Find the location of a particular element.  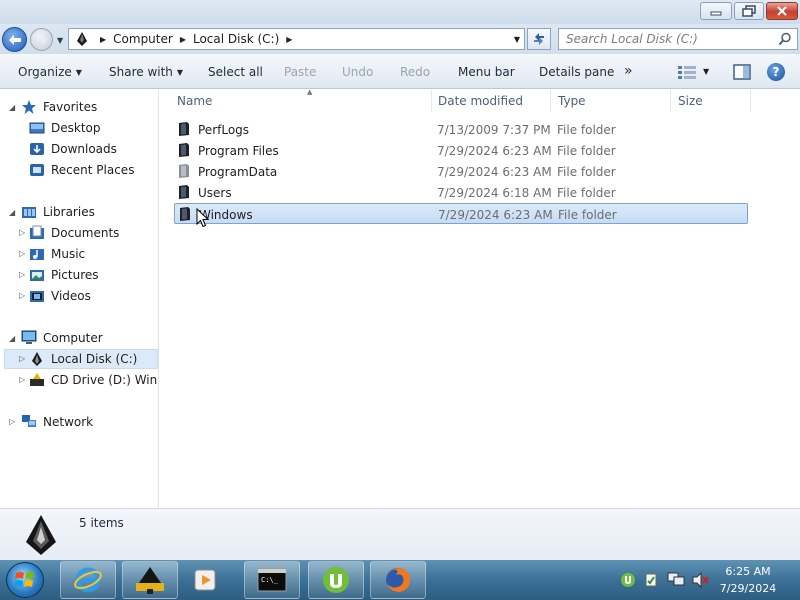

clock-date: 7/29/2024 is located at coordinates (748, 588).